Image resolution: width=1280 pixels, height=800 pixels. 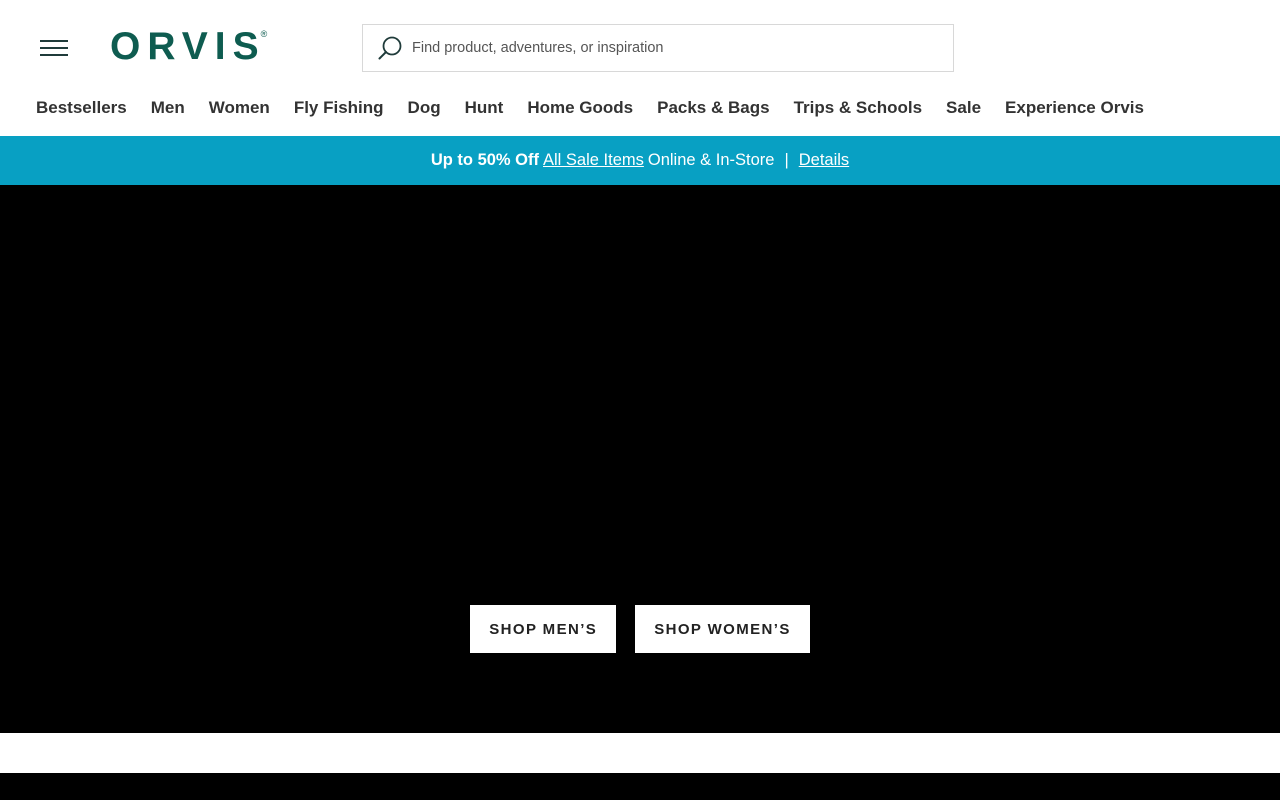 I want to click on orvis-logo: ORVIS ®, so click(x=188, y=47).